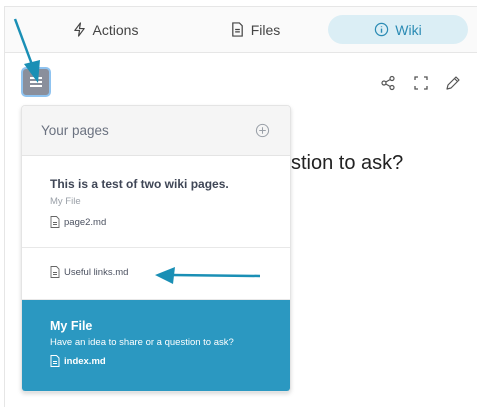 The width and height of the screenshot is (477, 407). Describe the element at coordinates (156, 274) in the screenshot. I see `page-item: Useful links.md` at that location.